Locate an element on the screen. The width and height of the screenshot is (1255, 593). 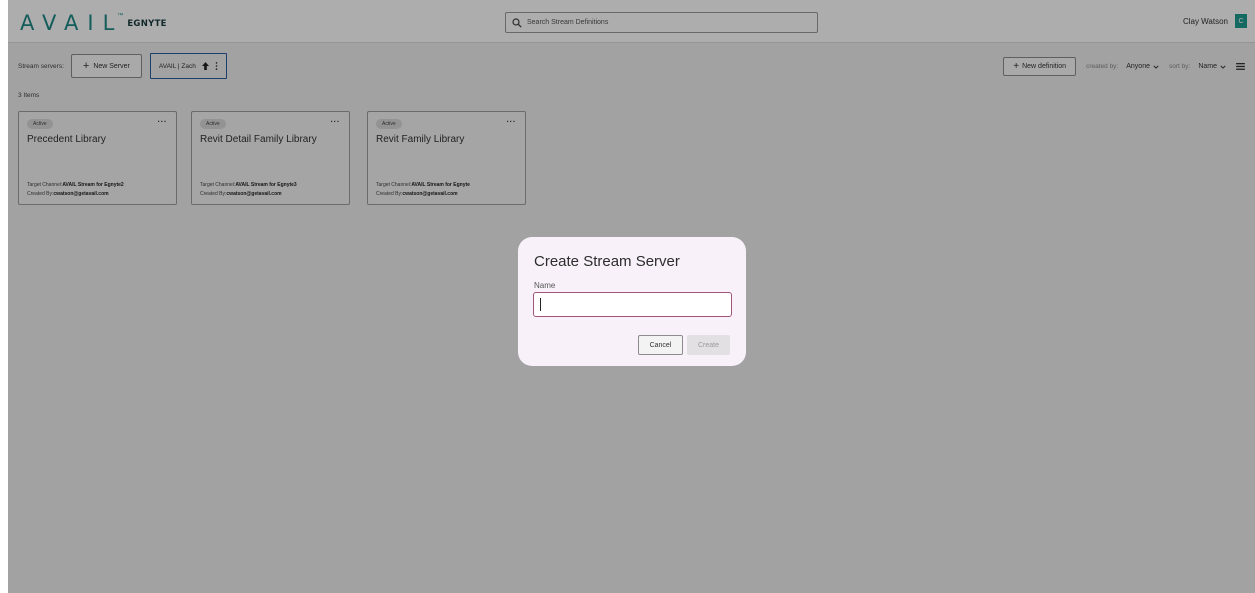
create-stream-server-dialog: Create Stream Server Name Cancel Create is located at coordinates (632, 301).